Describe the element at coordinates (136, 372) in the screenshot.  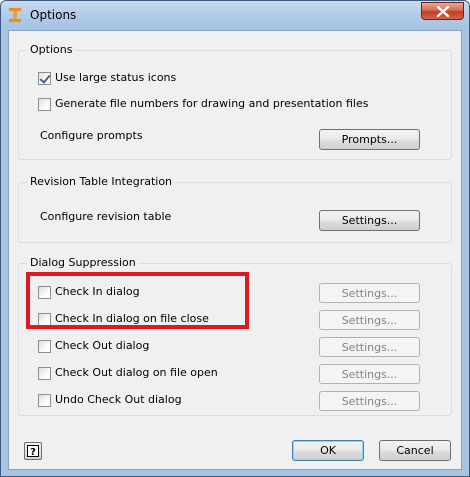
I see `check-out-on-open-label: Check Out dialog on file open` at that location.